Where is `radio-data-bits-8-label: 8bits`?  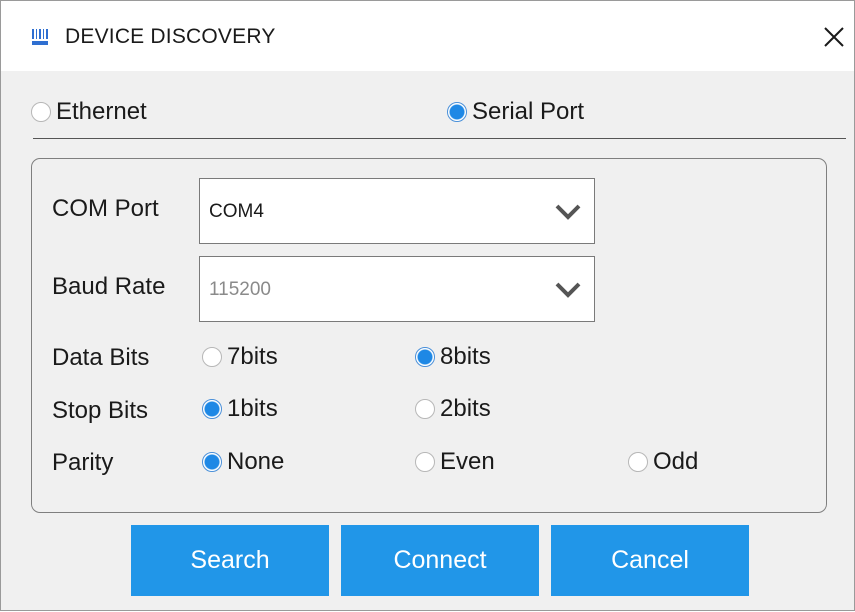
radio-data-bits-8-label: 8bits is located at coordinates (465, 356).